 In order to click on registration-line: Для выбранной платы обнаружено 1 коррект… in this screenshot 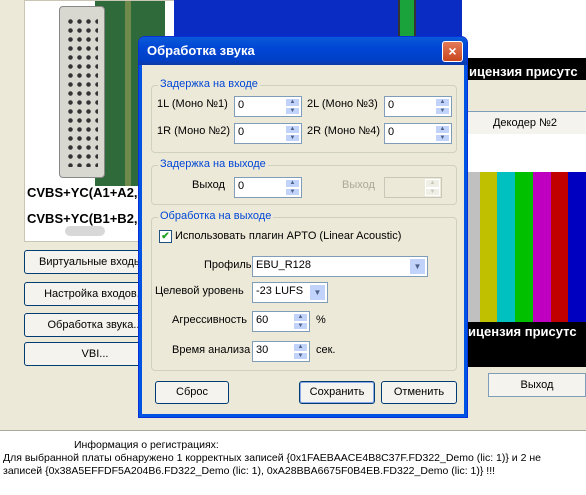, I will do `click(272, 458)`.